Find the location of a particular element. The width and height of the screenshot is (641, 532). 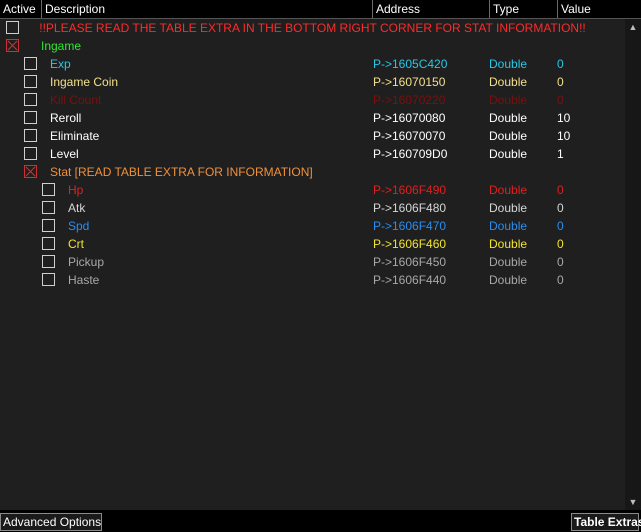

table-row: Eliminate P->16070070 Double 10 is located at coordinates (312, 136).